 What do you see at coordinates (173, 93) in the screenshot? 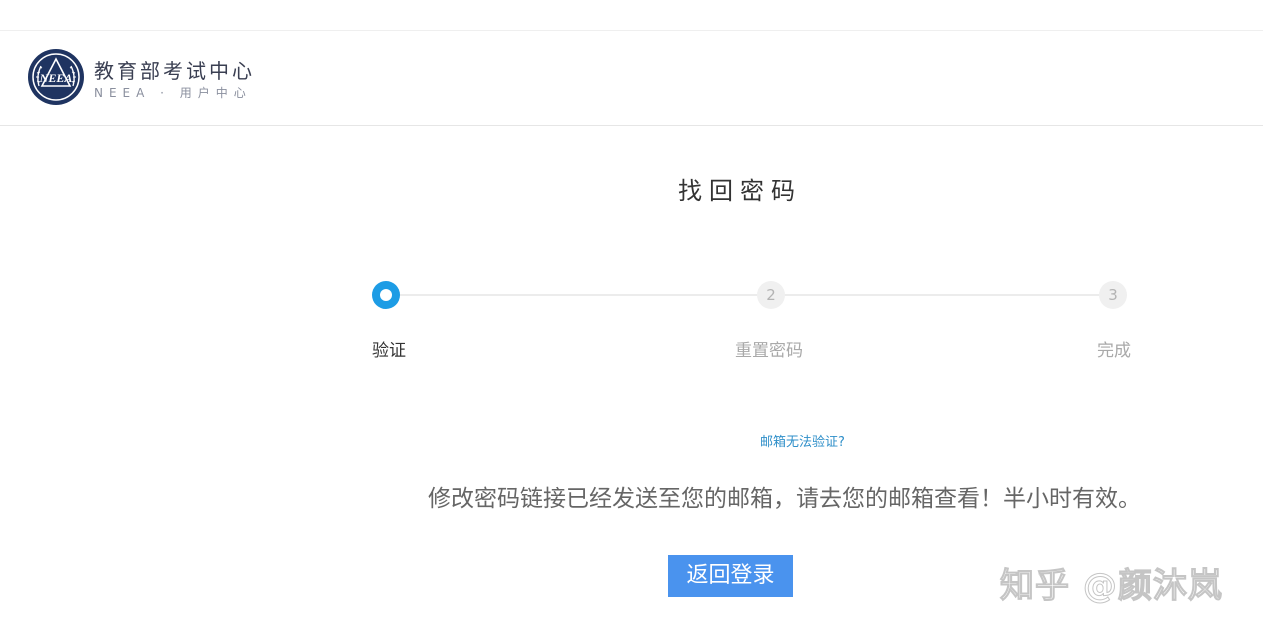
I see `site-subtitle: NEEA · 用户中心` at bounding box center [173, 93].